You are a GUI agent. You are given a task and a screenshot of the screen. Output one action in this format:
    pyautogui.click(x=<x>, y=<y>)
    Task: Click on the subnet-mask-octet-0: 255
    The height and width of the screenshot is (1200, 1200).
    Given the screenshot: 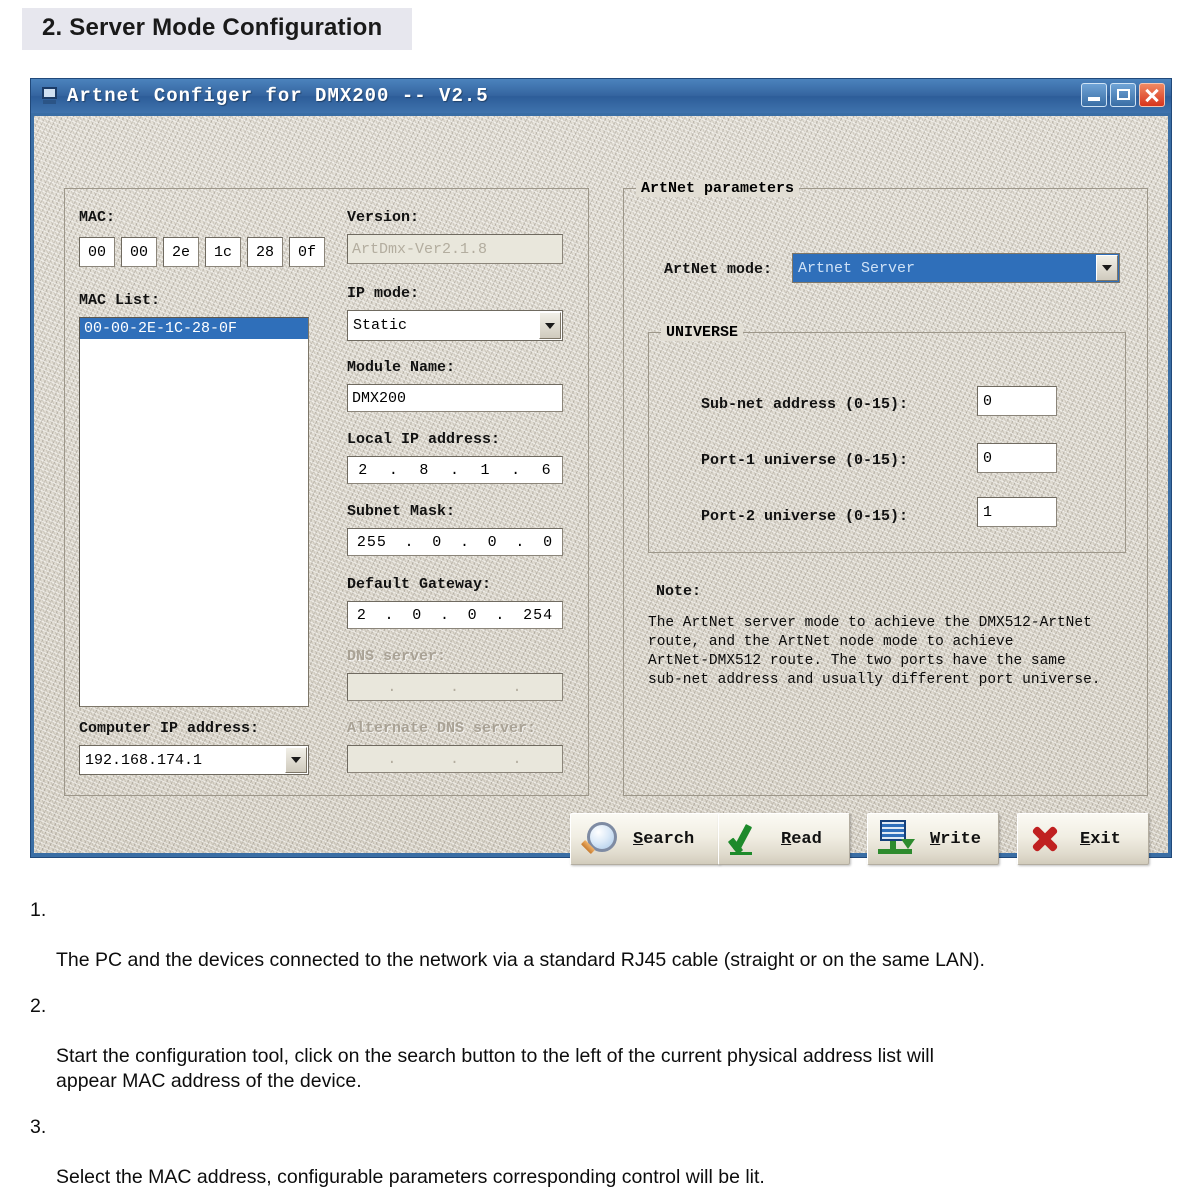 What is the action you would take?
    pyautogui.click(x=372, y=542)
    